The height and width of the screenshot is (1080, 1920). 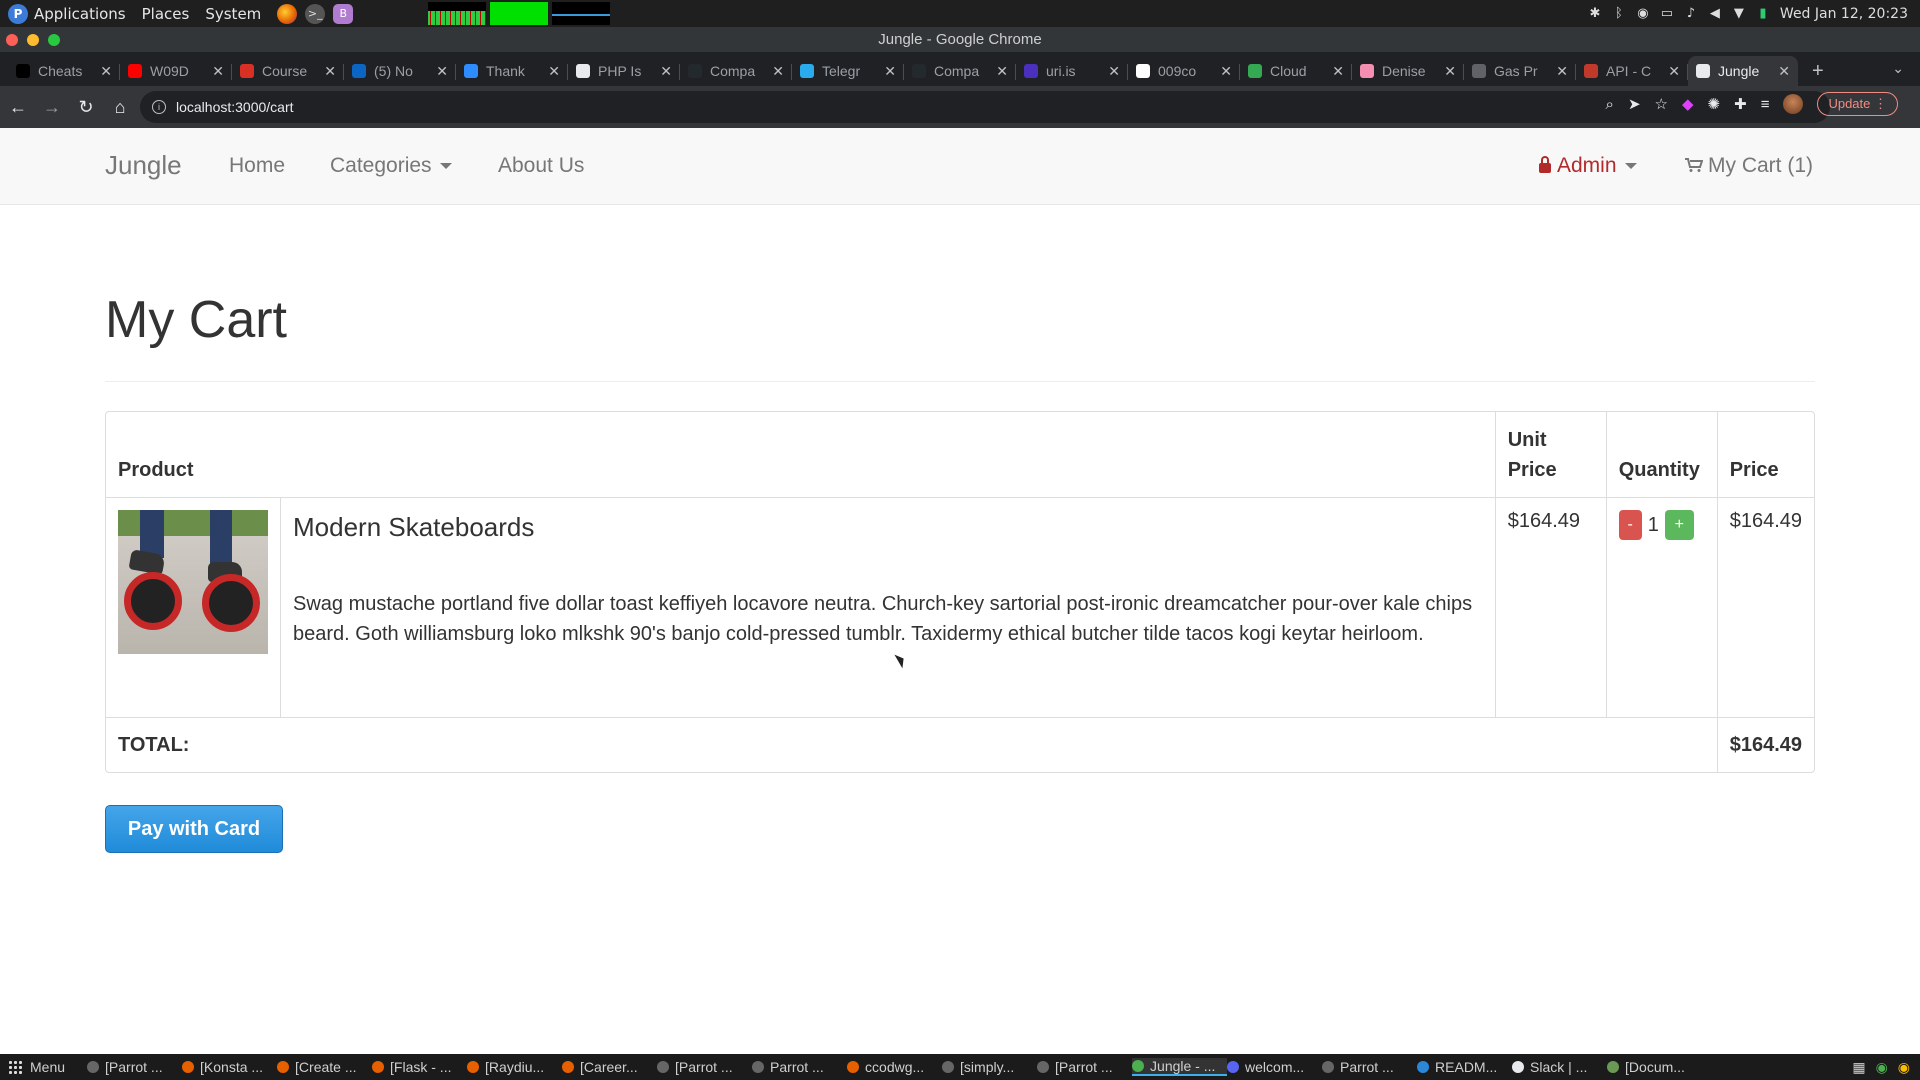 I want to click on browser-tab-3: (5) No ✕, so click(x=400, y=71).